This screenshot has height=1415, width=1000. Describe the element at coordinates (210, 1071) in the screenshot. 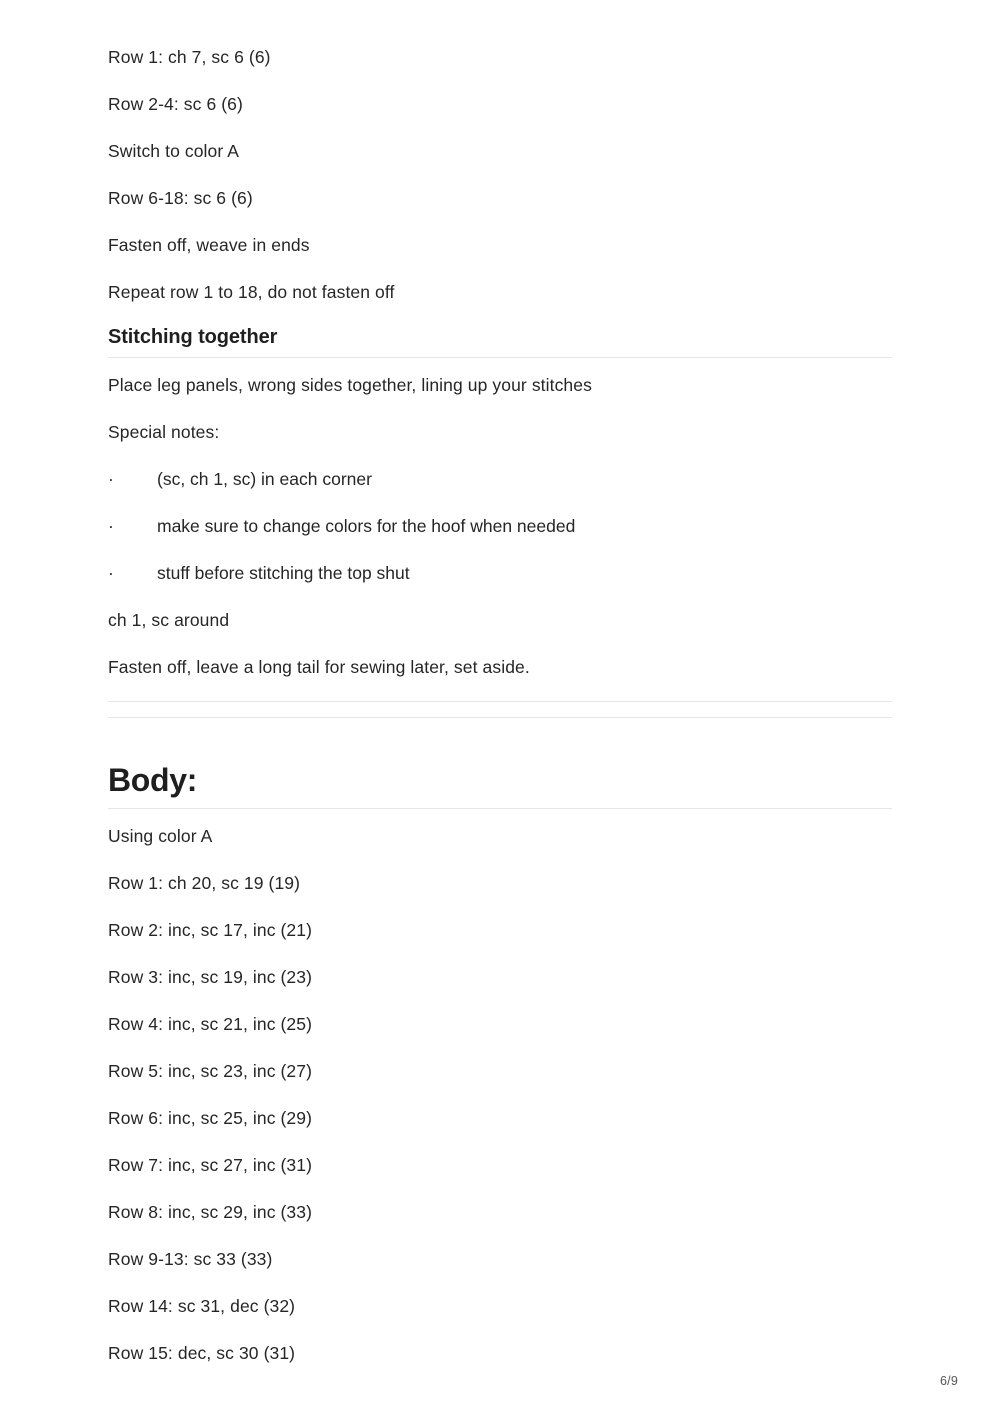

I see `paragraph: Row 5: inc, sc 23, inc (27)` at that location.